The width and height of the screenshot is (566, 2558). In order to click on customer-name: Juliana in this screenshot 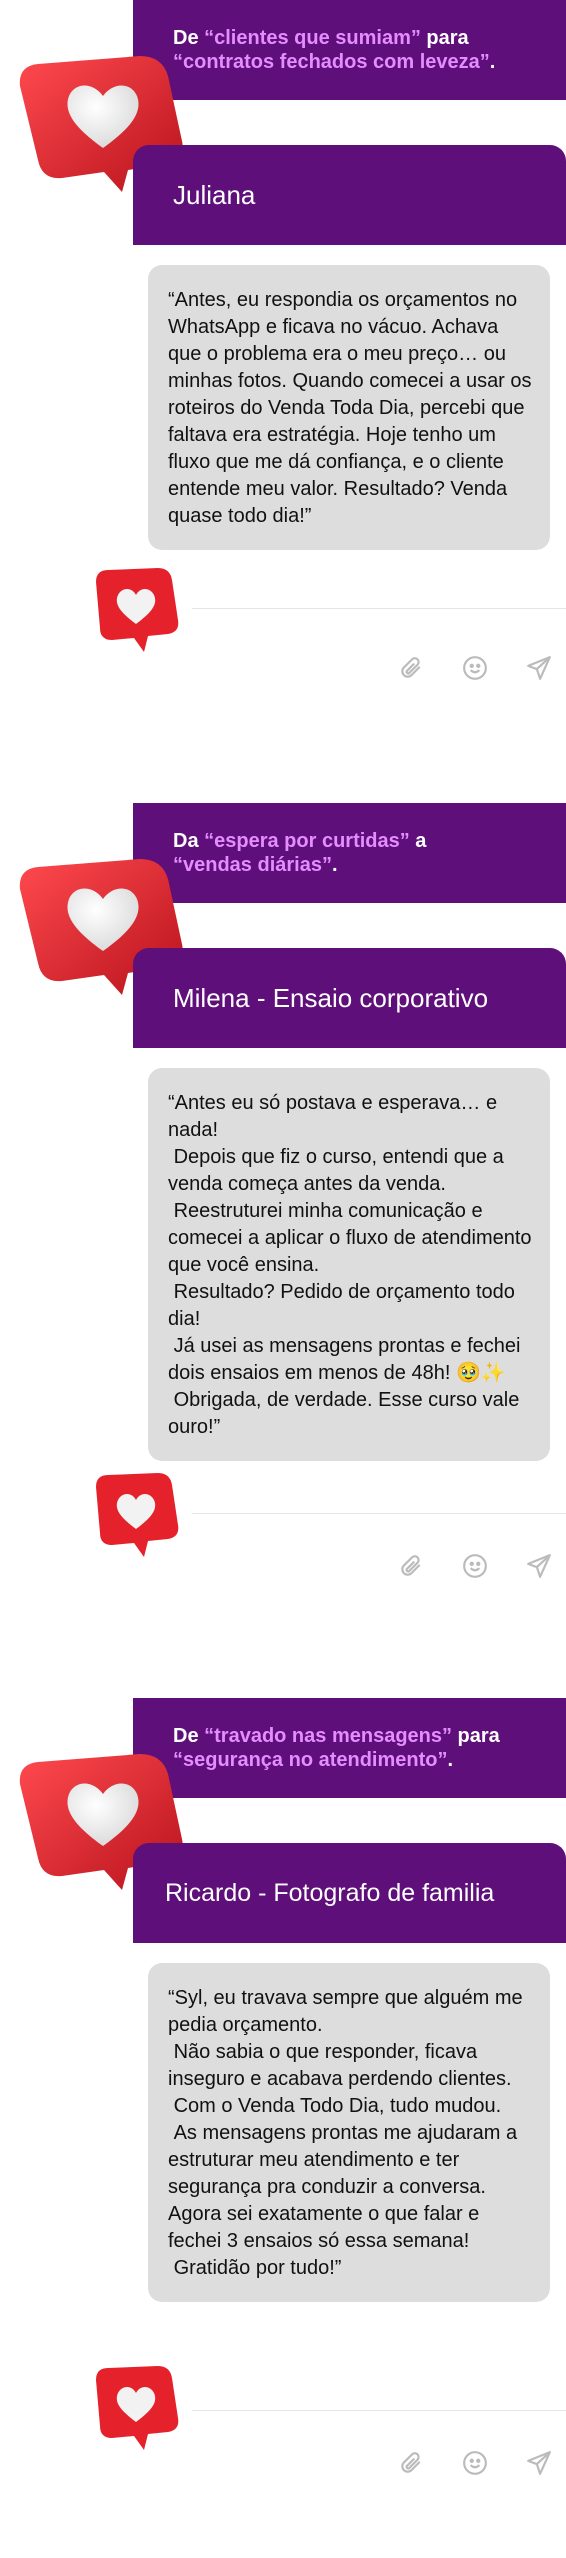, I will do `click(349, 195)`.